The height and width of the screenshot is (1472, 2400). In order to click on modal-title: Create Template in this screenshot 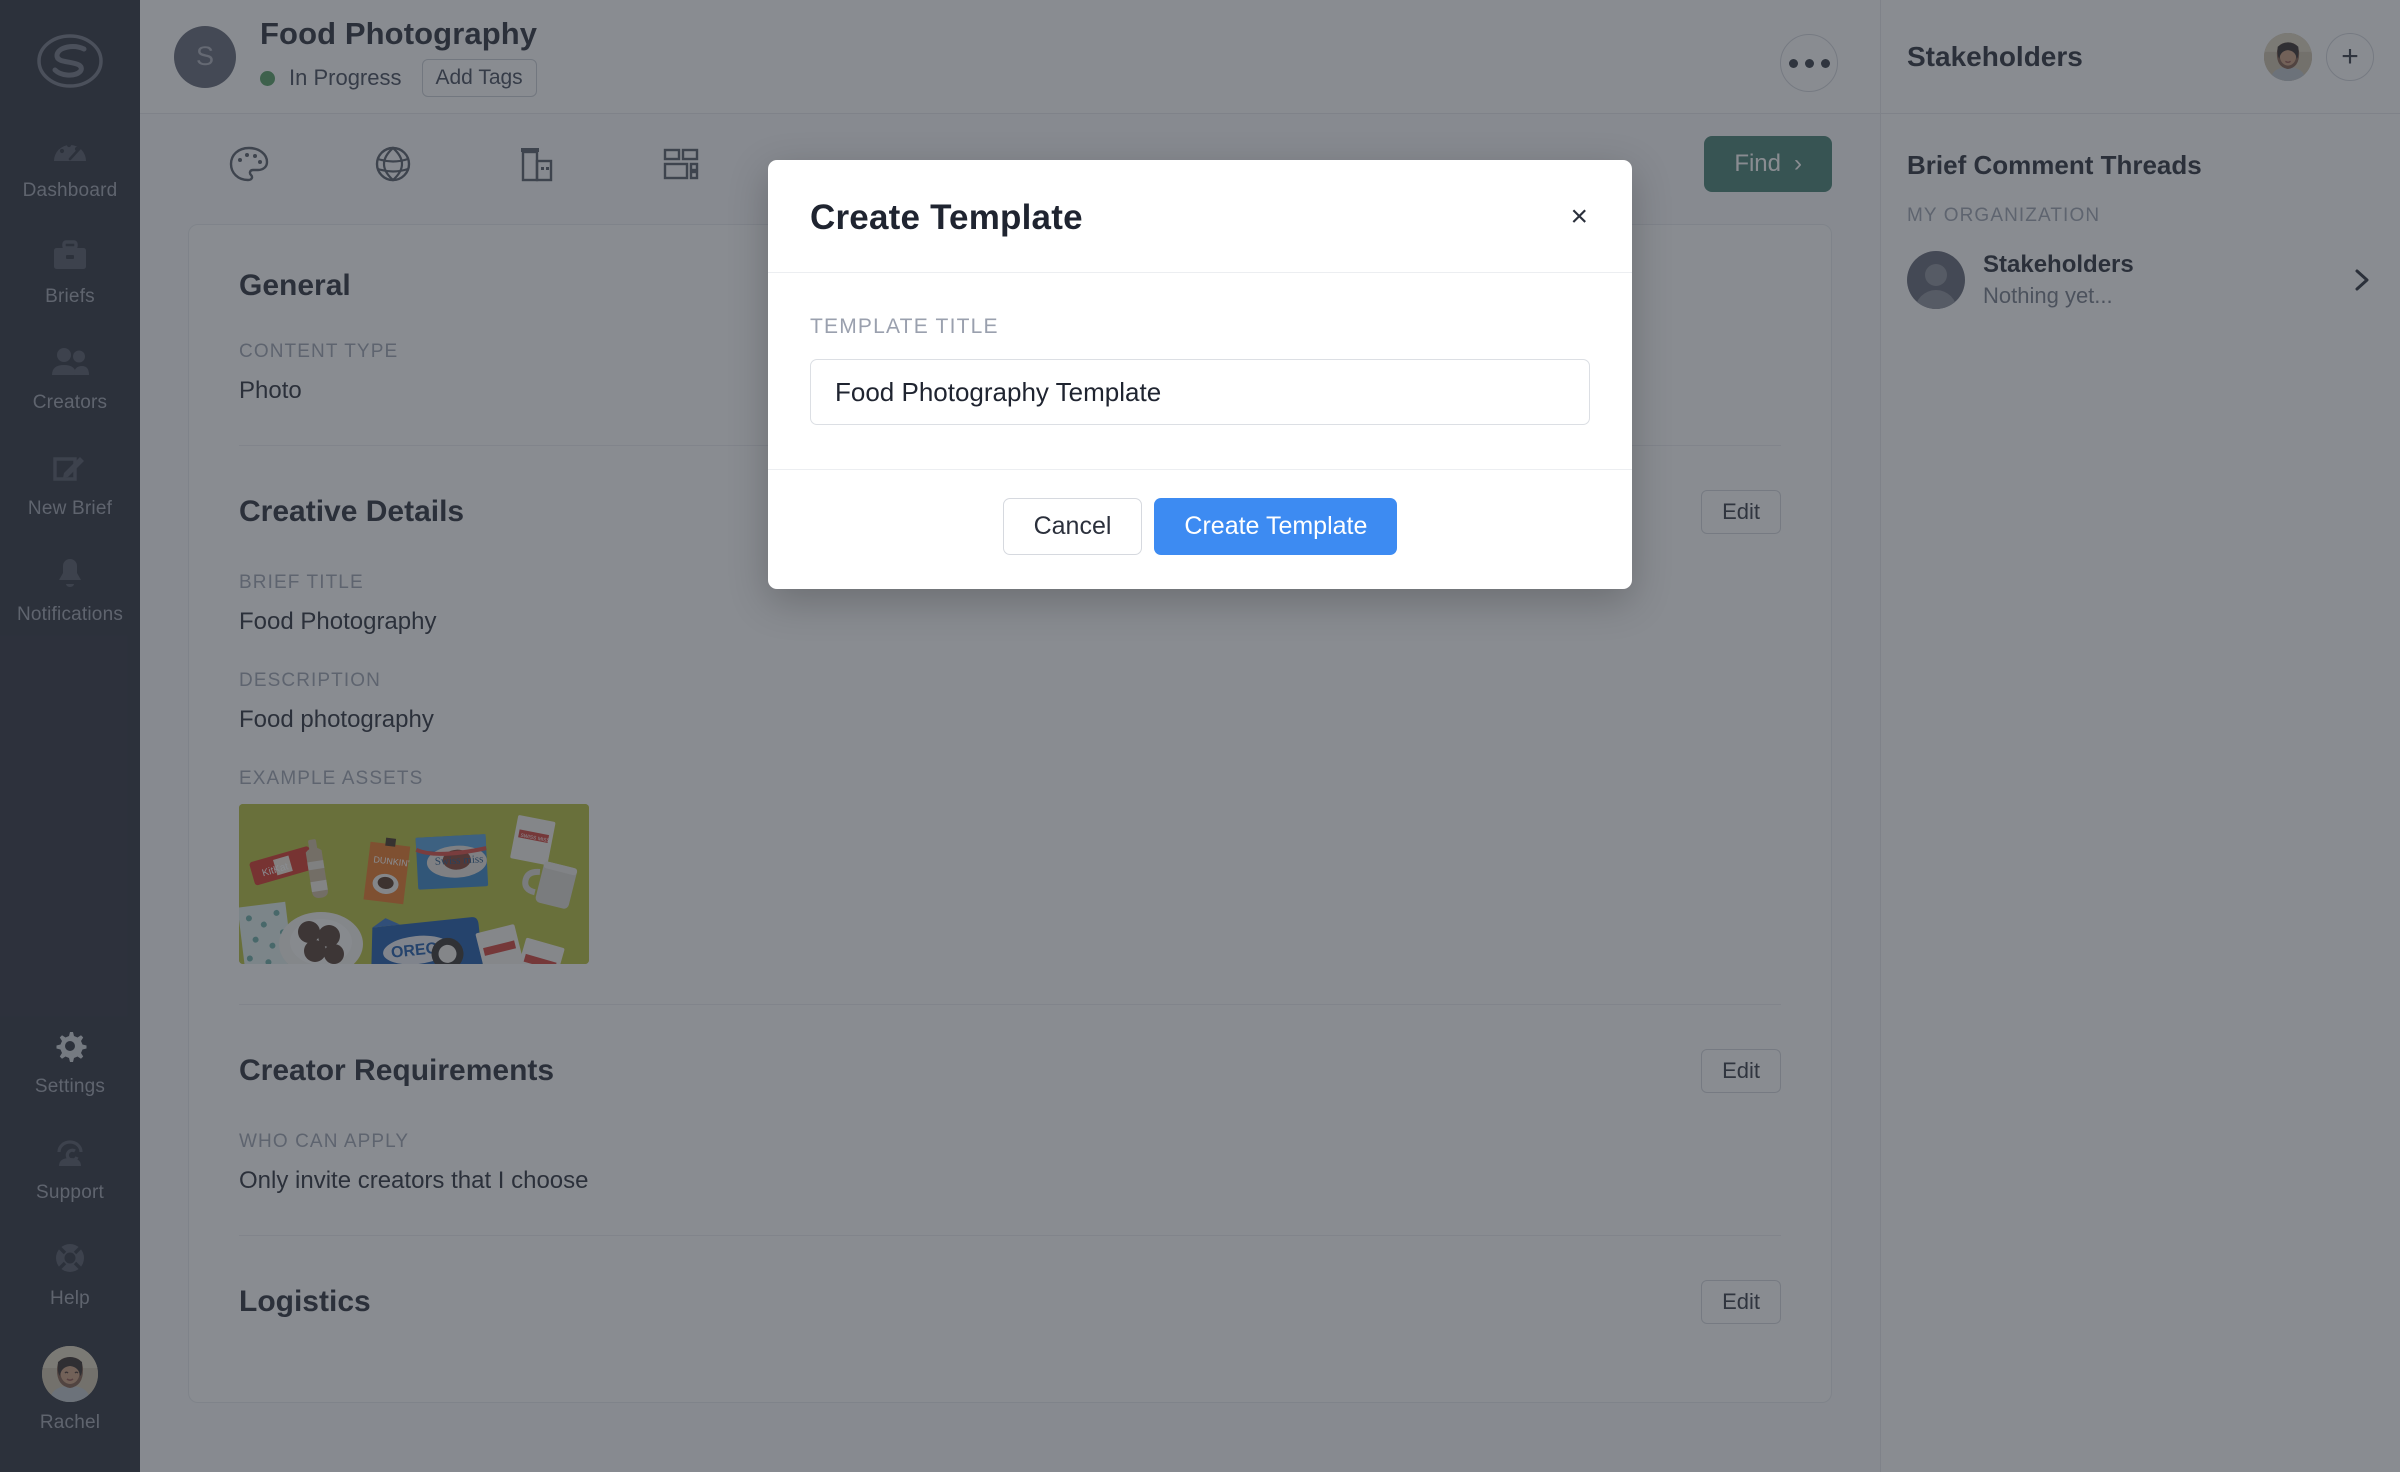, I will do `click(946, 217)`.